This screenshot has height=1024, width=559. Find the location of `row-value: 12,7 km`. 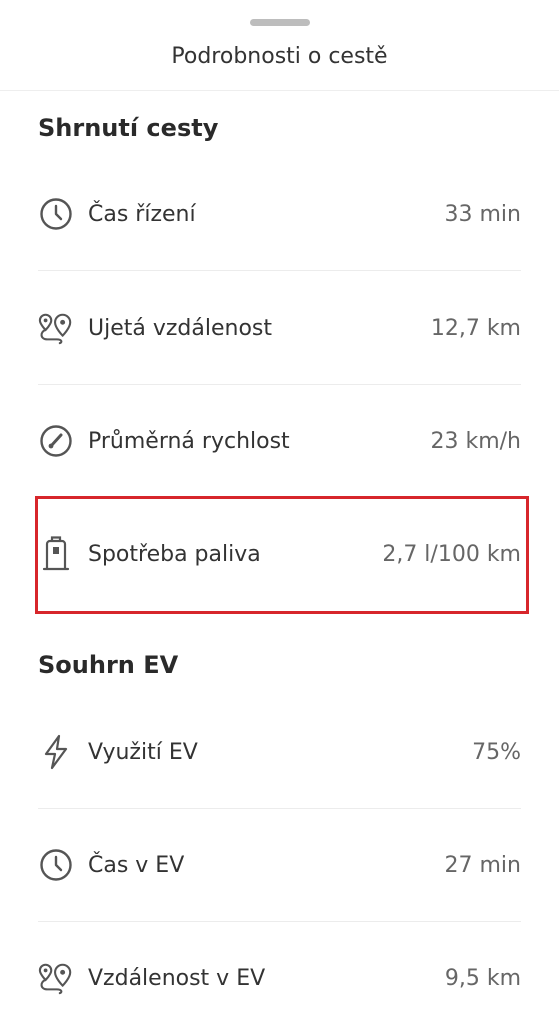

row-value: 12,7 km is located at coordinates (475, 328).